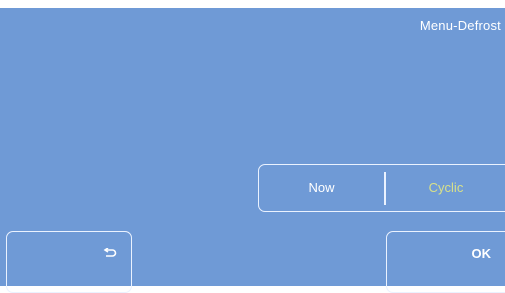 This screenshot has height=293, width=505. What do you see at coordinates (445, 262) in the screenshot?
I see `ok-button: OK` at bounding box center [445, 262].